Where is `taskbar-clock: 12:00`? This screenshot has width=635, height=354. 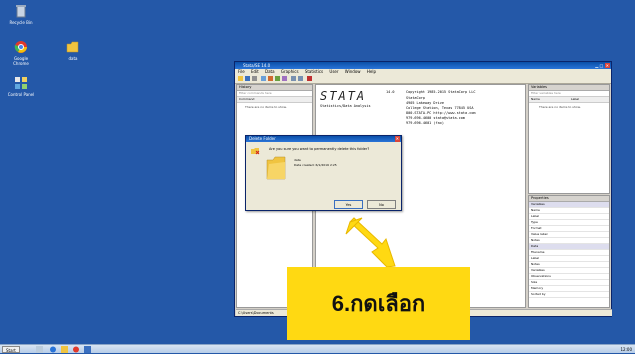 taskbar-clock: 12:00 is located at coordinates (626, 349).